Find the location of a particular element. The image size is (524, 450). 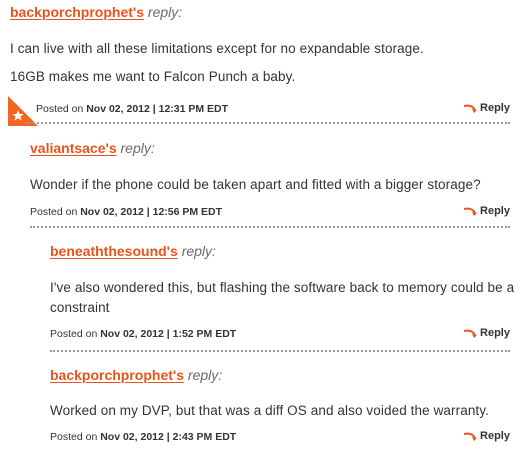

posted-date: Nov 02, 2012 | 1:52 PM EDT is located at coordinates (168, 334).